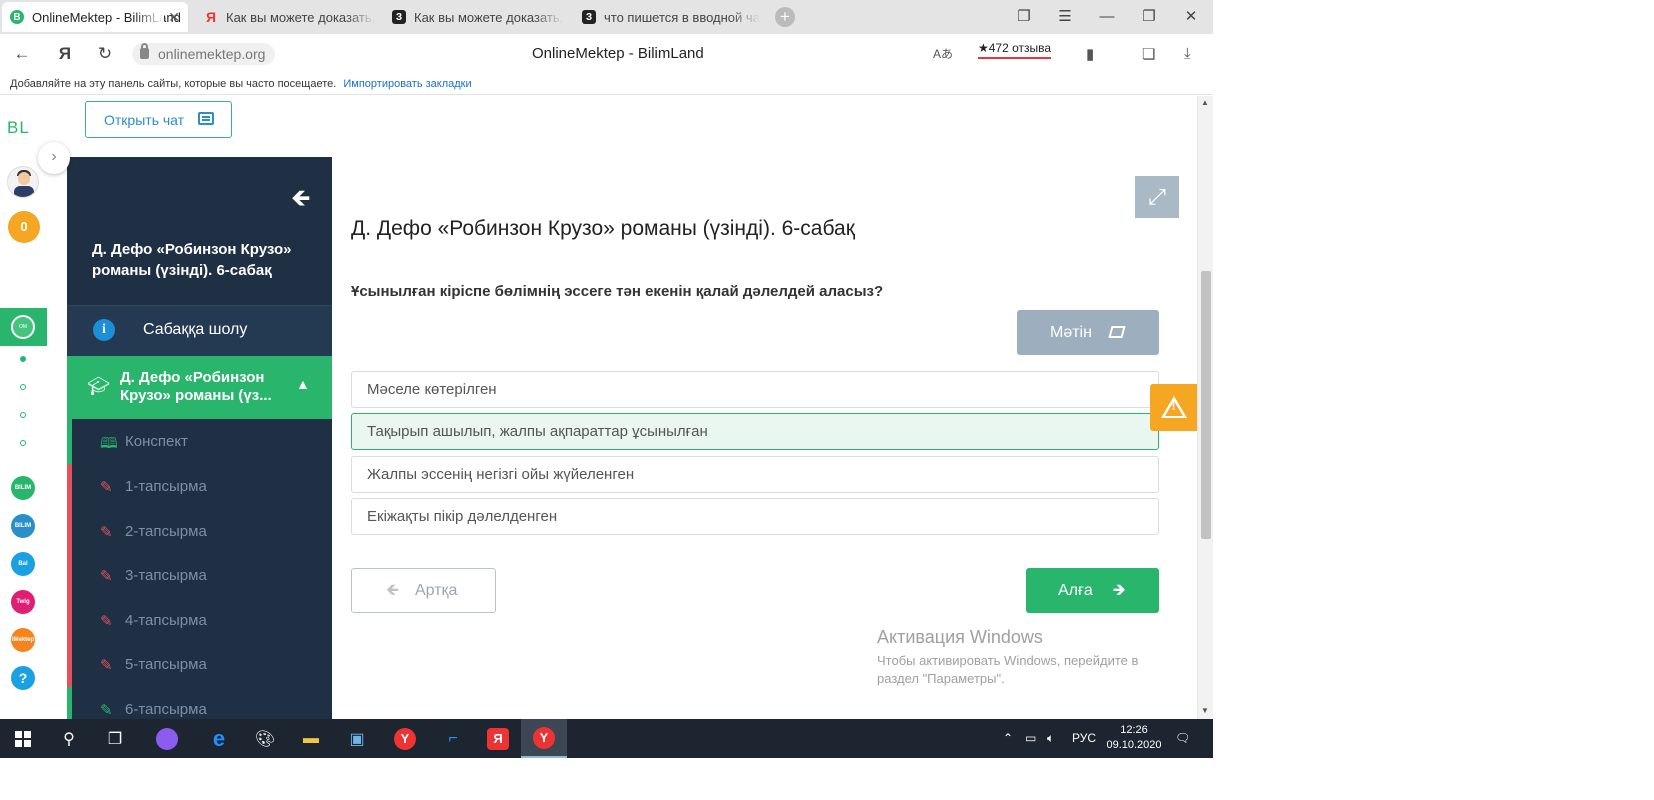 The width and height of the screenshot is (1654, 800). I want to click on url-text: onlinemektep.org, so click(212, 54).